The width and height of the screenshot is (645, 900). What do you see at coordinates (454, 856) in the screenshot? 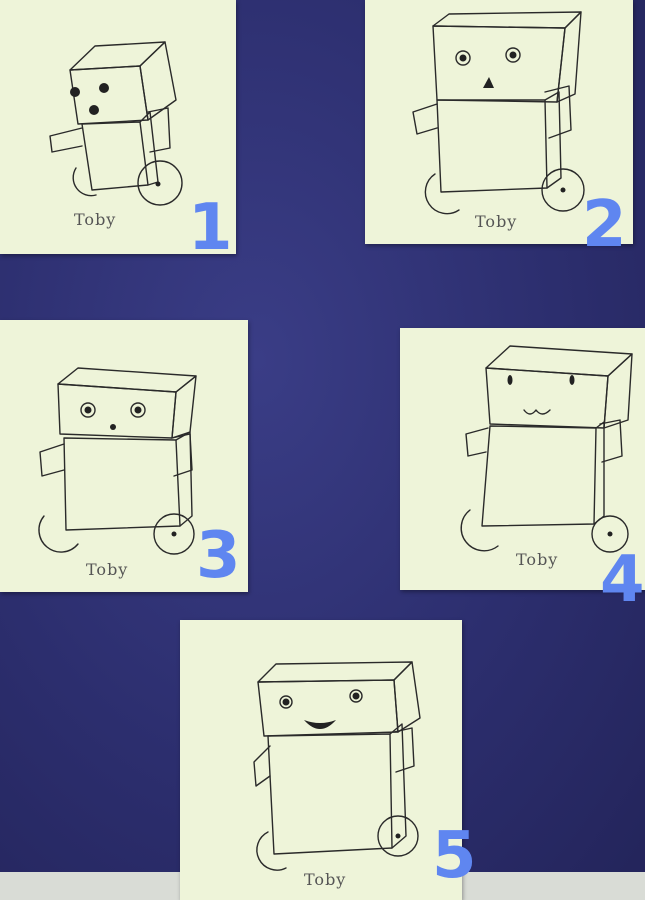
I see `note-number-5: 5` at bounding box center [454, 856].